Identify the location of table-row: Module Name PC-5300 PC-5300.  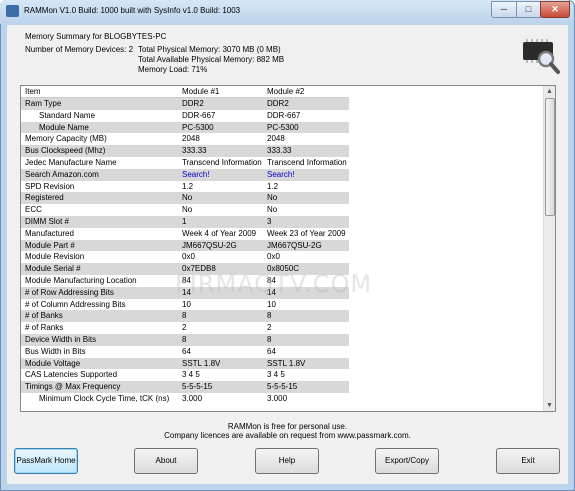
(185, 127).